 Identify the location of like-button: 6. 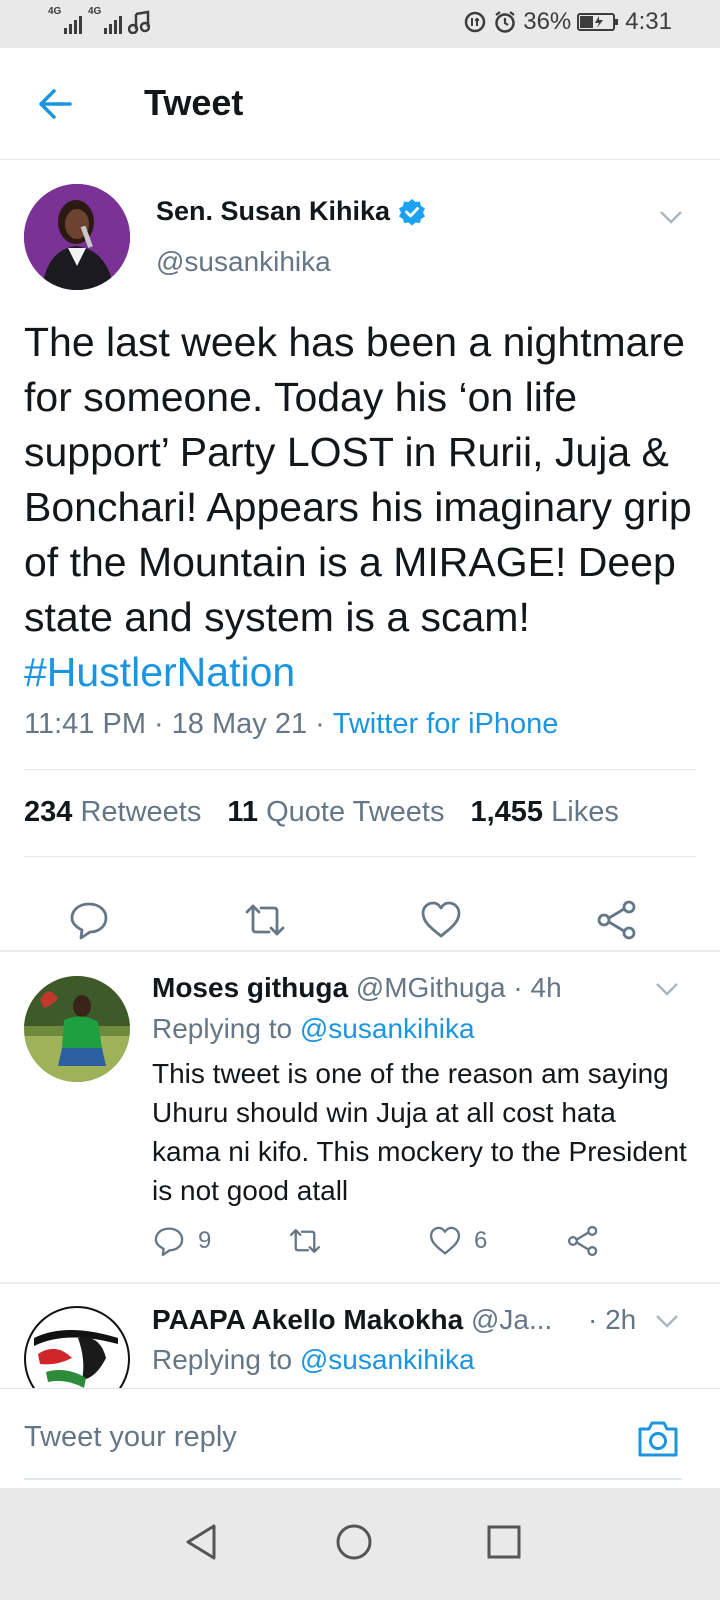
(457, 1241).